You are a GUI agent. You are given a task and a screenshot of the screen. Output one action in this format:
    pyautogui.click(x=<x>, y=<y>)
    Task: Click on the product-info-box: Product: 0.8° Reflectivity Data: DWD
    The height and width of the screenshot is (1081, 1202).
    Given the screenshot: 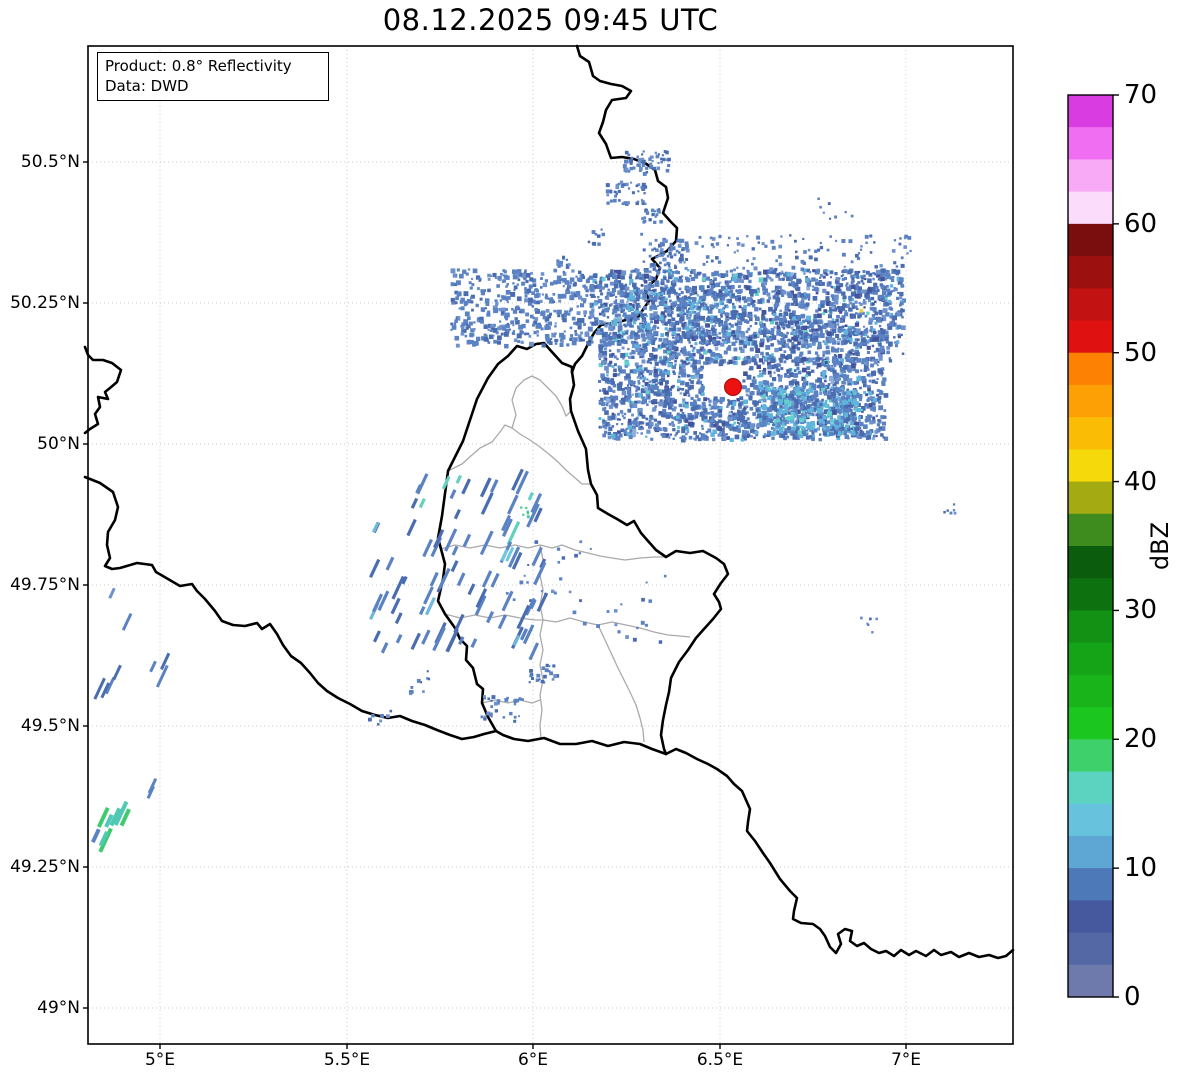 What is the action you would take?
    pyautogui.click(x=213, y=76)
    